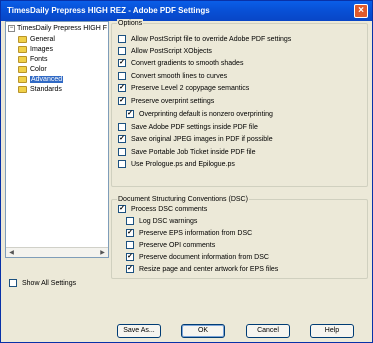 The image size is (373, 343). I want to click on option-checkbox-1: Allow PostScript XObjects, so click(165, 51).